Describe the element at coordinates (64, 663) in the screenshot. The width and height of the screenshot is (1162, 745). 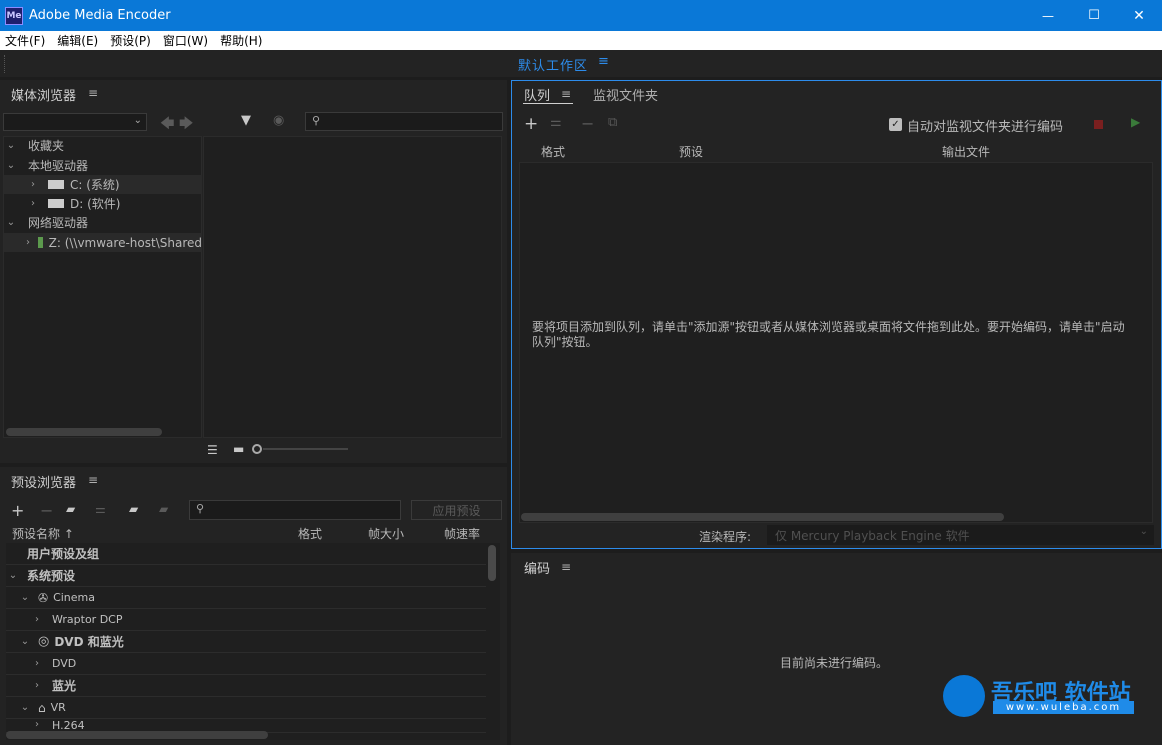
I see `preset-row-label: DVD` at that location.